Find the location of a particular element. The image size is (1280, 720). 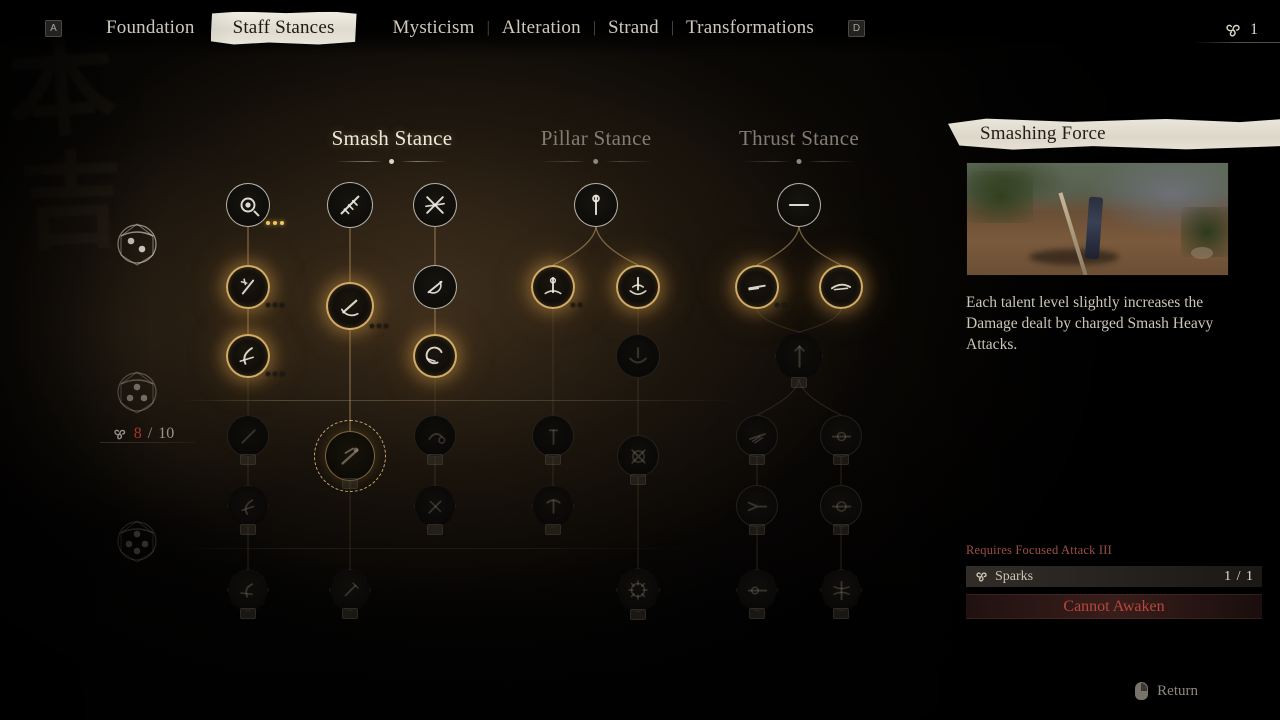

stance-header-pillar-stance: Pillar Stance is located at coordinates (596, 145).